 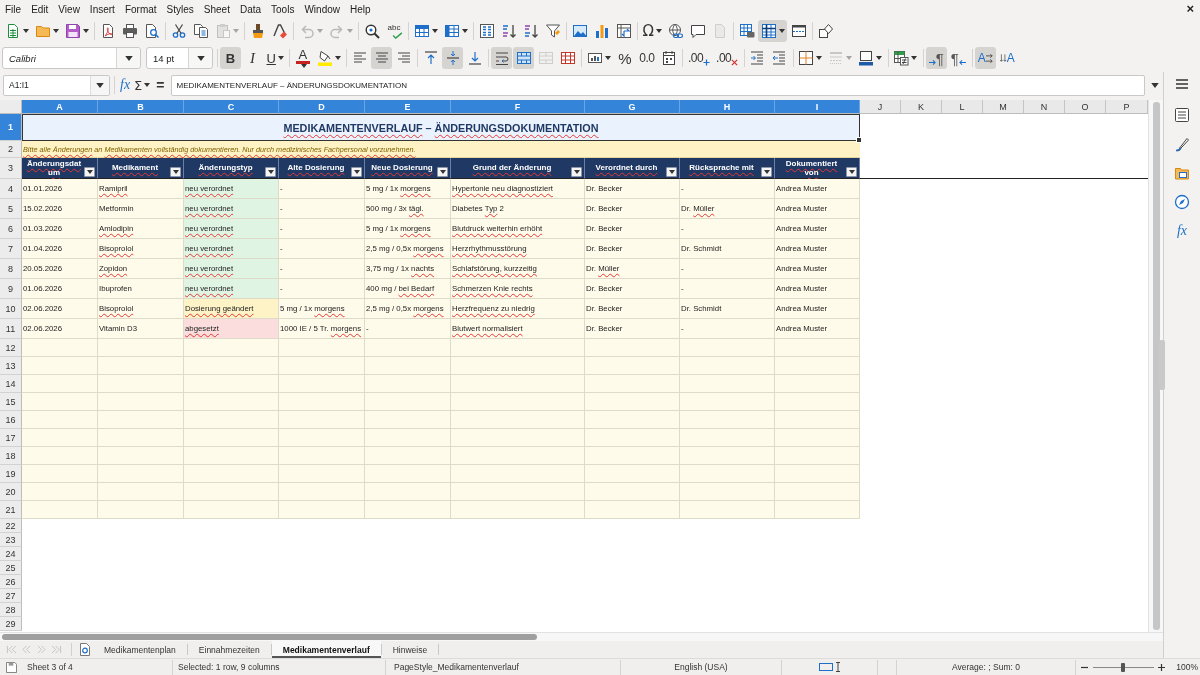 I want to click on sheet-tab: Medikamentenplan, so click(x=140, y=649).